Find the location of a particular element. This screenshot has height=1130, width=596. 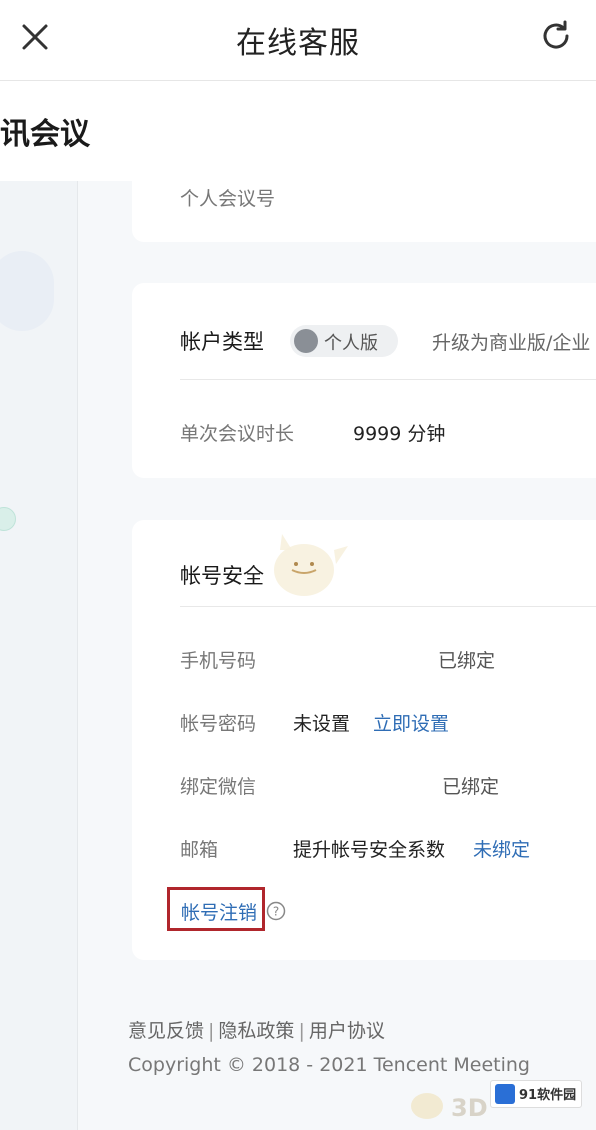

badge-label: 个人版 is located at coordinates (351, 343).